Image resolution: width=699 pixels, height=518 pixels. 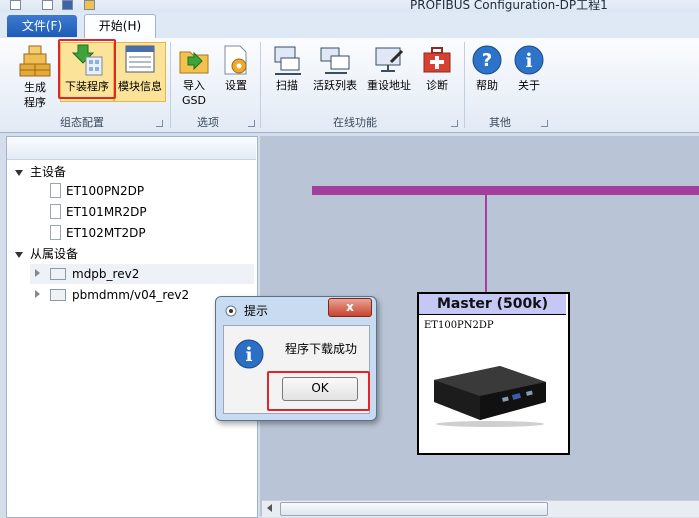 I want to click on settings-label: 设置, so click(x=236, y=85).